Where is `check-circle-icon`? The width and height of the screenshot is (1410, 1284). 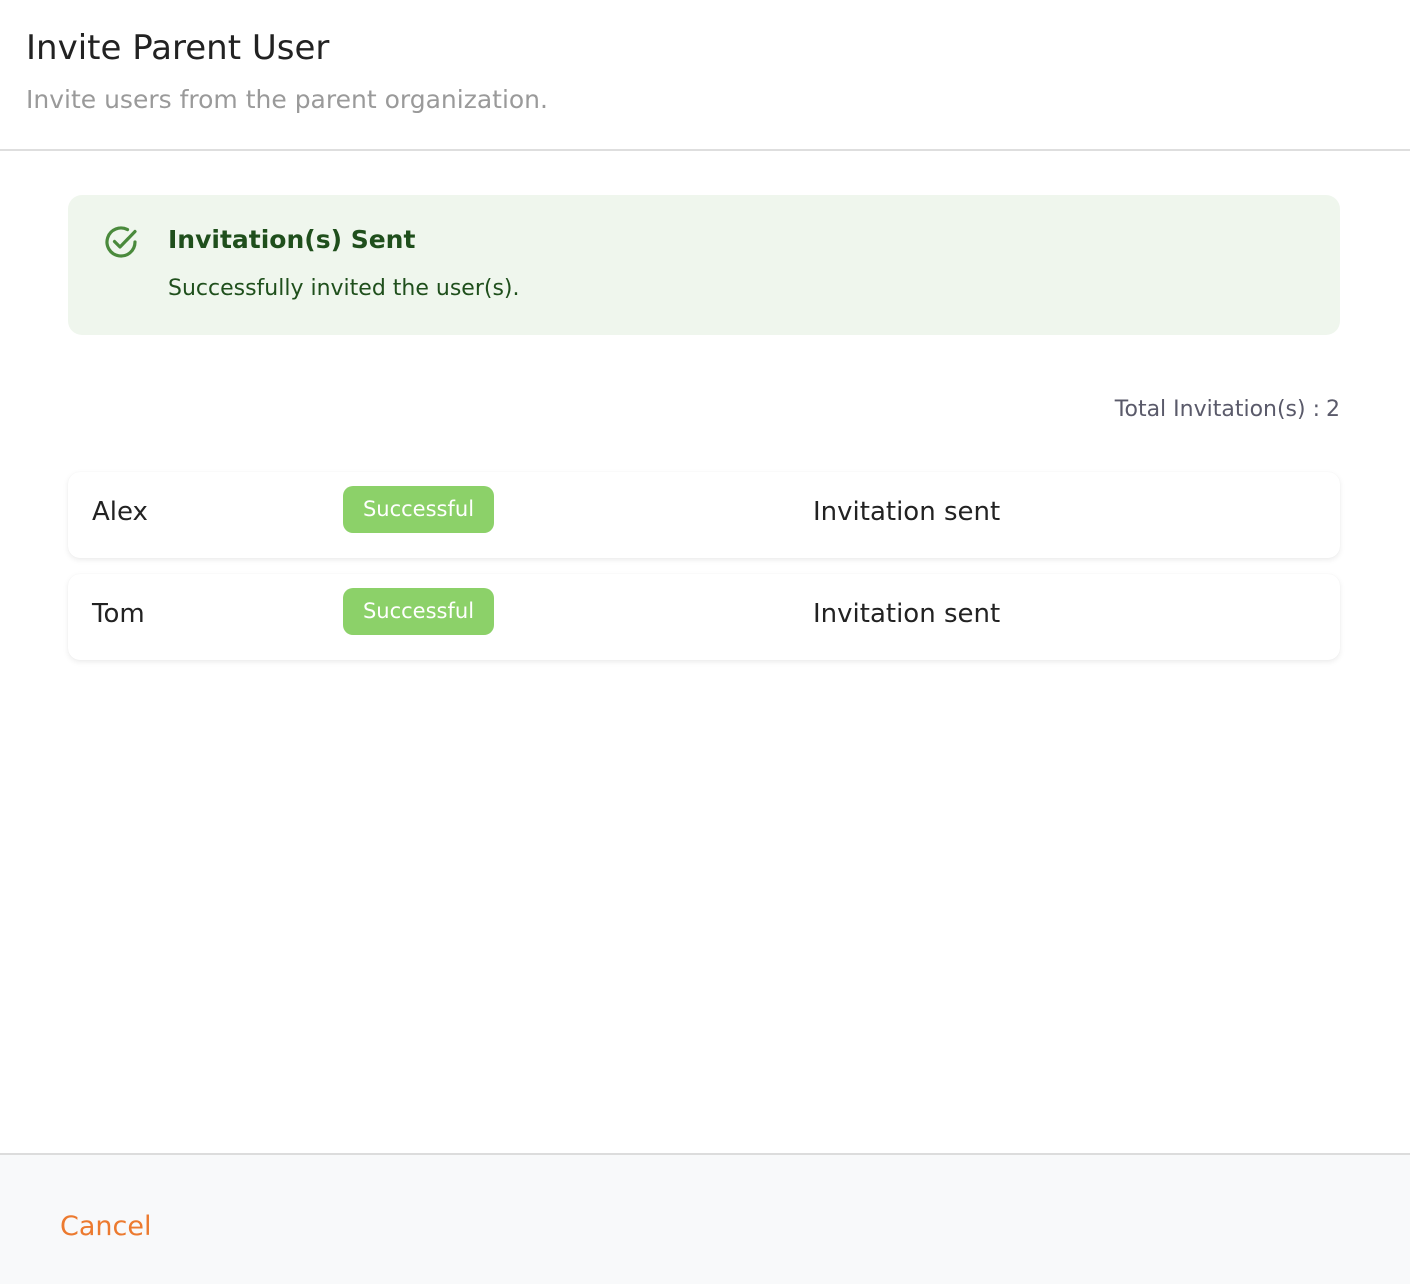 check-circle-icon is located at coordinates (121, 242).